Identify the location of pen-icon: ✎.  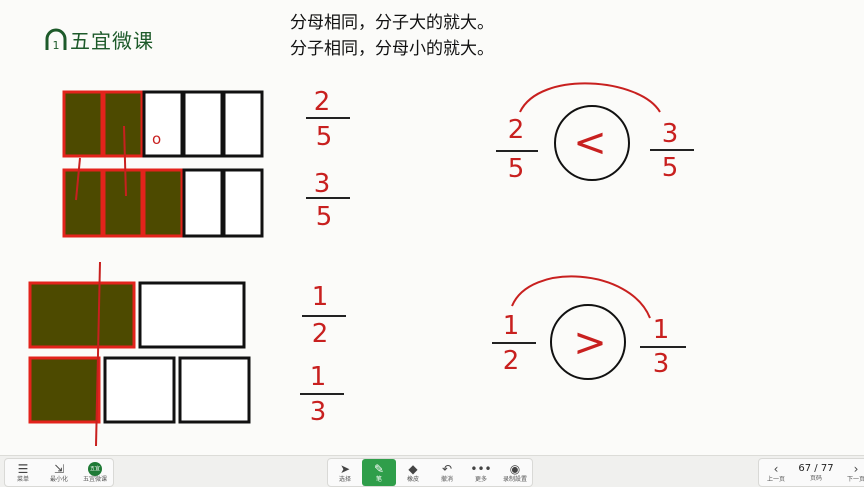
(379, 468).